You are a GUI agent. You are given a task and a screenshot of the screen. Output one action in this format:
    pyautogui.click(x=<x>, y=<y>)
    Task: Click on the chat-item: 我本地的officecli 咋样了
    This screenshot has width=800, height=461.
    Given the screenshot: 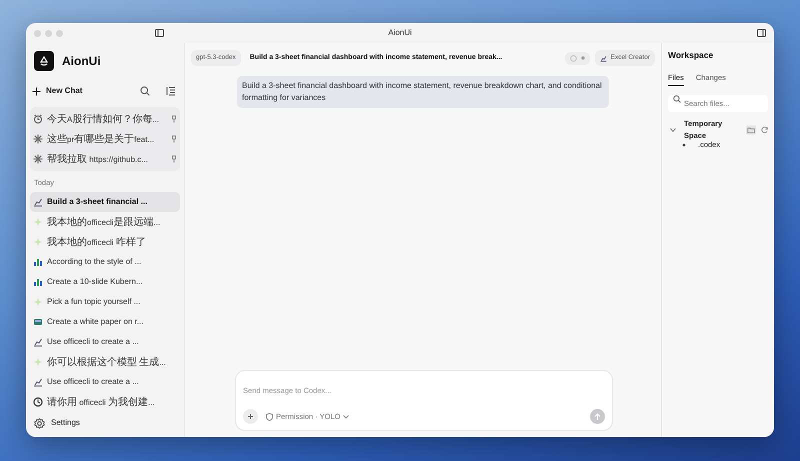 What is the action you would take?
    pyautogui.click(x=105, y=242)
    